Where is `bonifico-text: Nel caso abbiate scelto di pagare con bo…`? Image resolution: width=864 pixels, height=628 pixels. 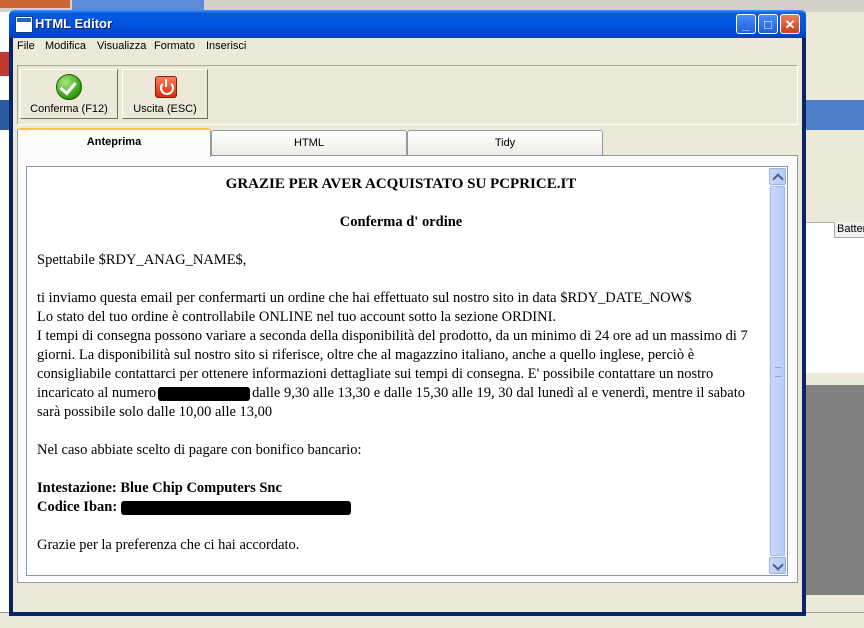 bonifico-text: Nel caso abbiate scelto di pagare con bo… is located at coordinates (199, 450).